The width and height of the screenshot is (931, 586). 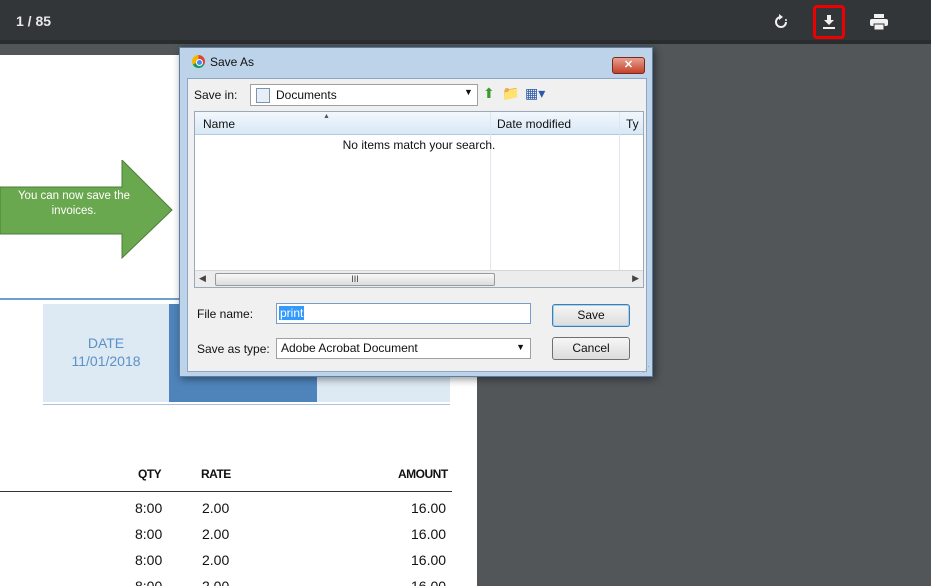 I want to click on print-button, so click(x=879, y=22).